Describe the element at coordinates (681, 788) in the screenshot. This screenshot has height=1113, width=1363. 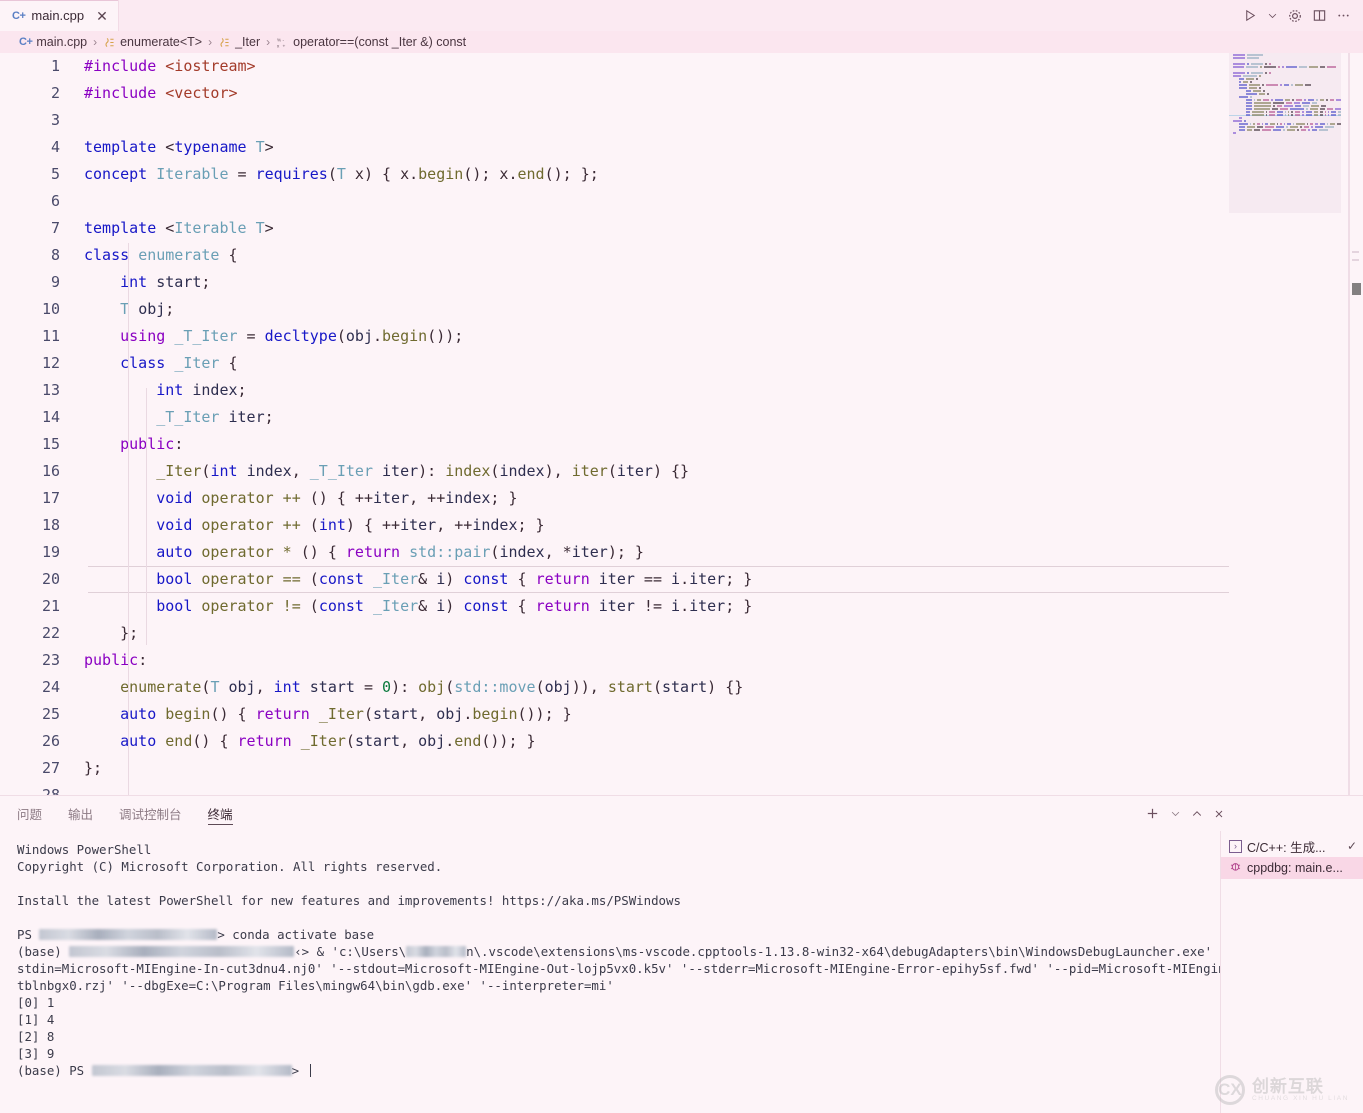
I see `code-line-28: 28` at that location.